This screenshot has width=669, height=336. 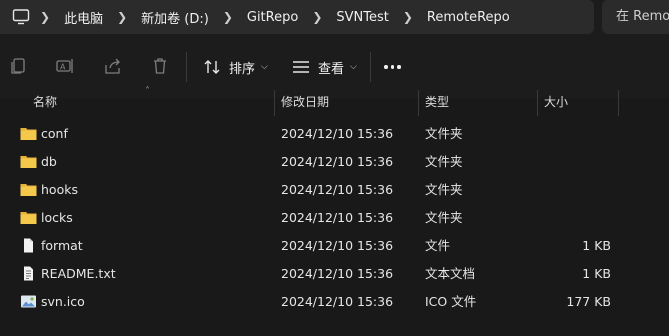 I want to click on file-row: hooks 2024/12/10 15:36 文件夹, so click(x=334, y=190).